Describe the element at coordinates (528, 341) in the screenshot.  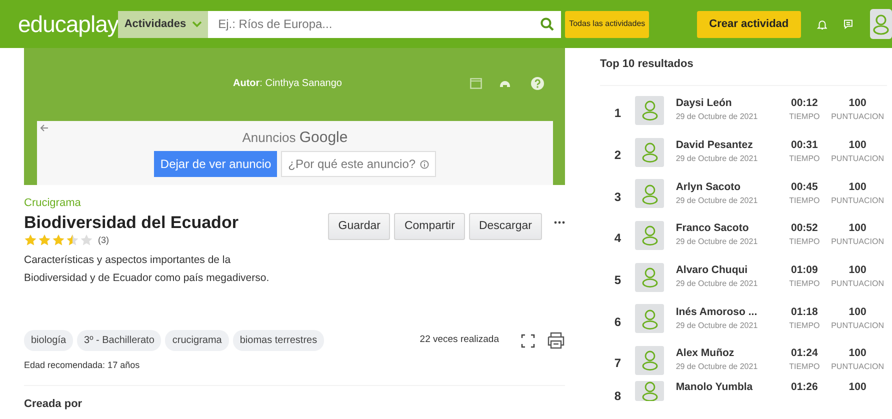
I see `fullscreen-icon` at that location.